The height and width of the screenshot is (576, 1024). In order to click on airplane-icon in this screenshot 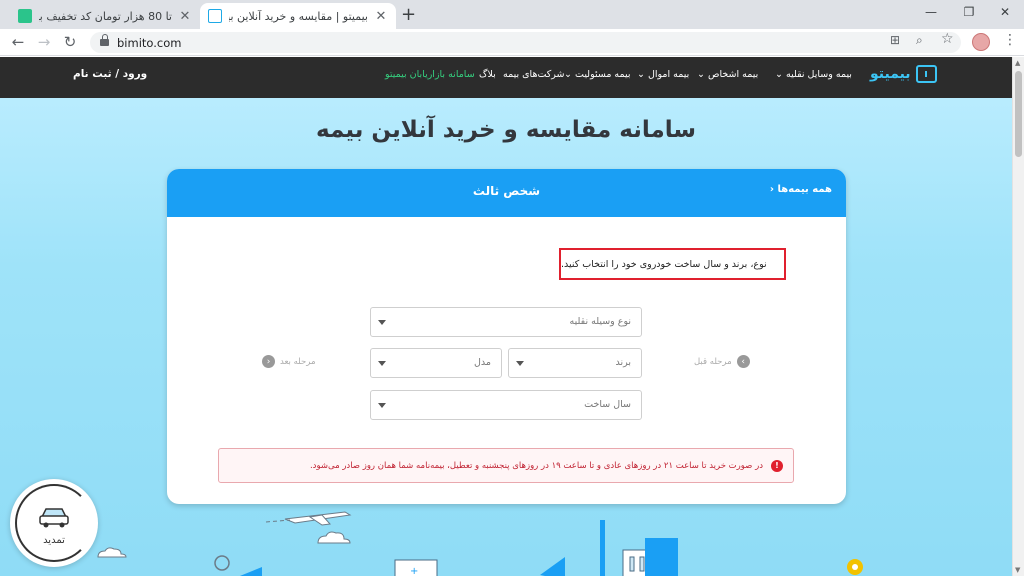, I will do `click(308, 518)`.